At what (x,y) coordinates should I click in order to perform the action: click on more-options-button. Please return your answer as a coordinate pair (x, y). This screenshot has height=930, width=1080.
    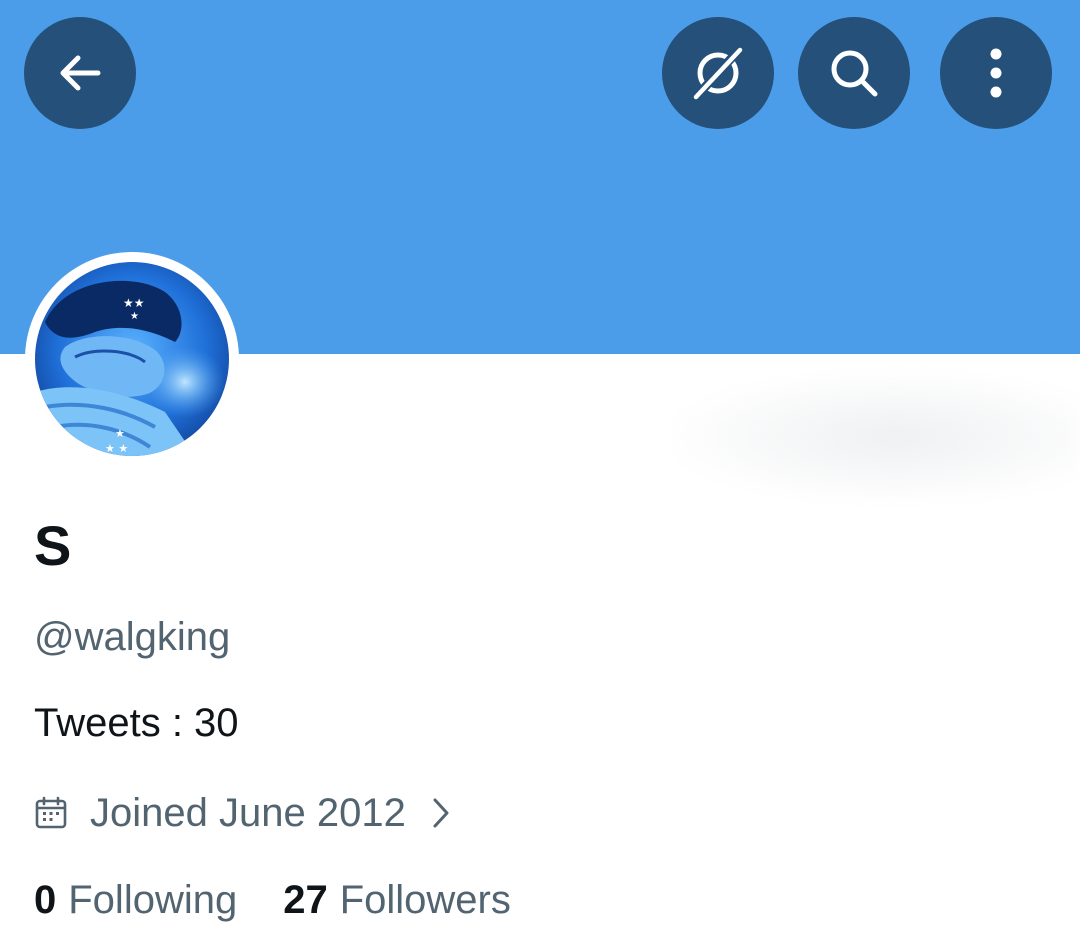
    Looking at the image, I should click on (996, 73).